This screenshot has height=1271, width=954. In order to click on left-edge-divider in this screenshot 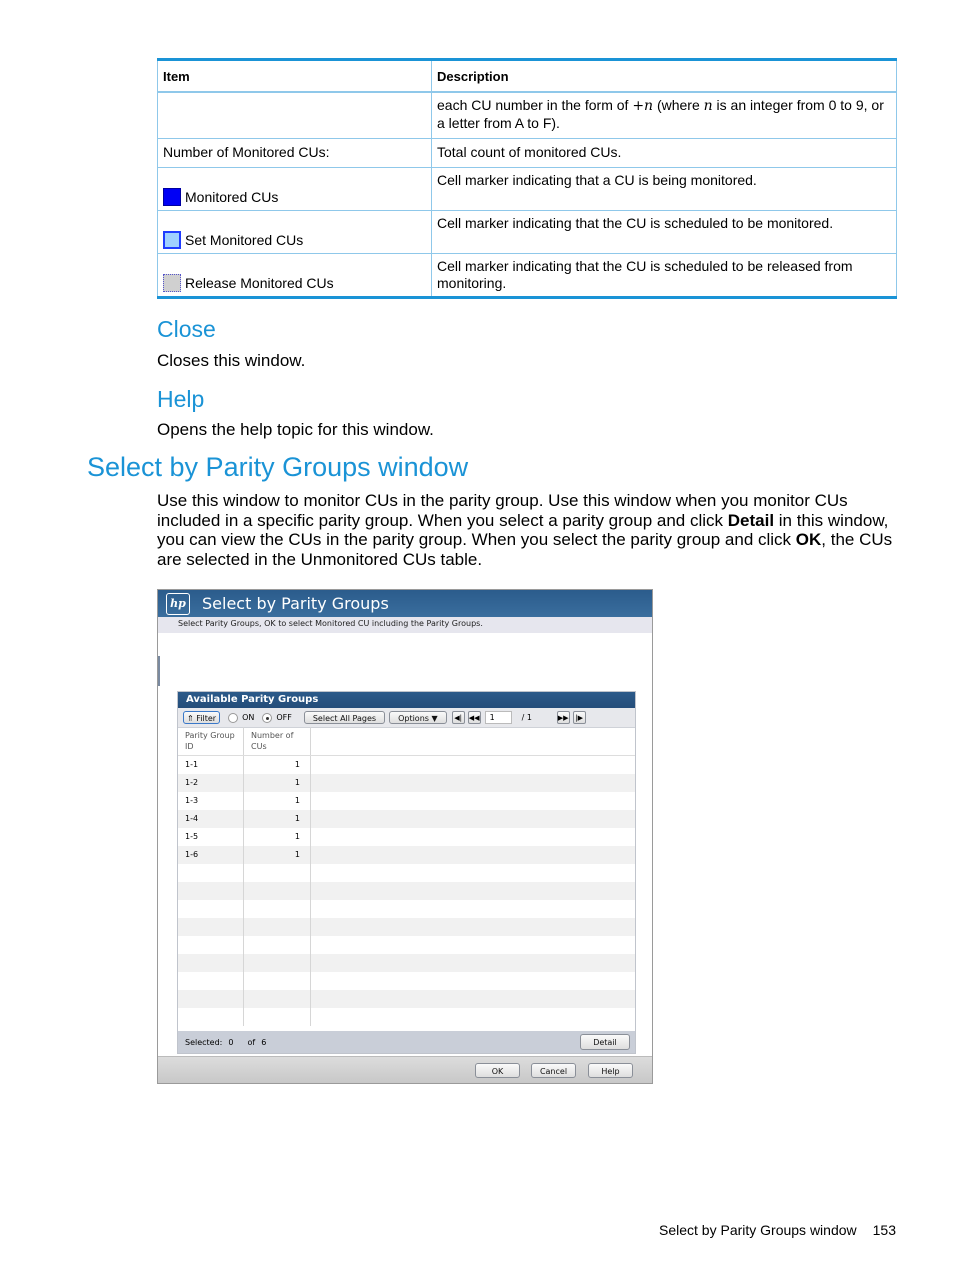, I will do `click(159, 671)`.